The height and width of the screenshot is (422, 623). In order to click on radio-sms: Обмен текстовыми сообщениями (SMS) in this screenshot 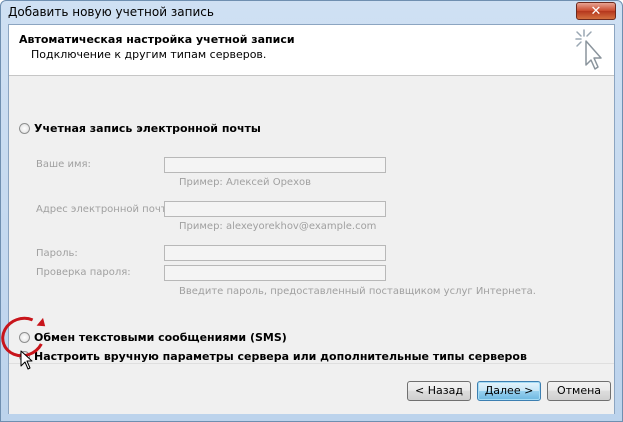, I will do `click(153, 337)`.